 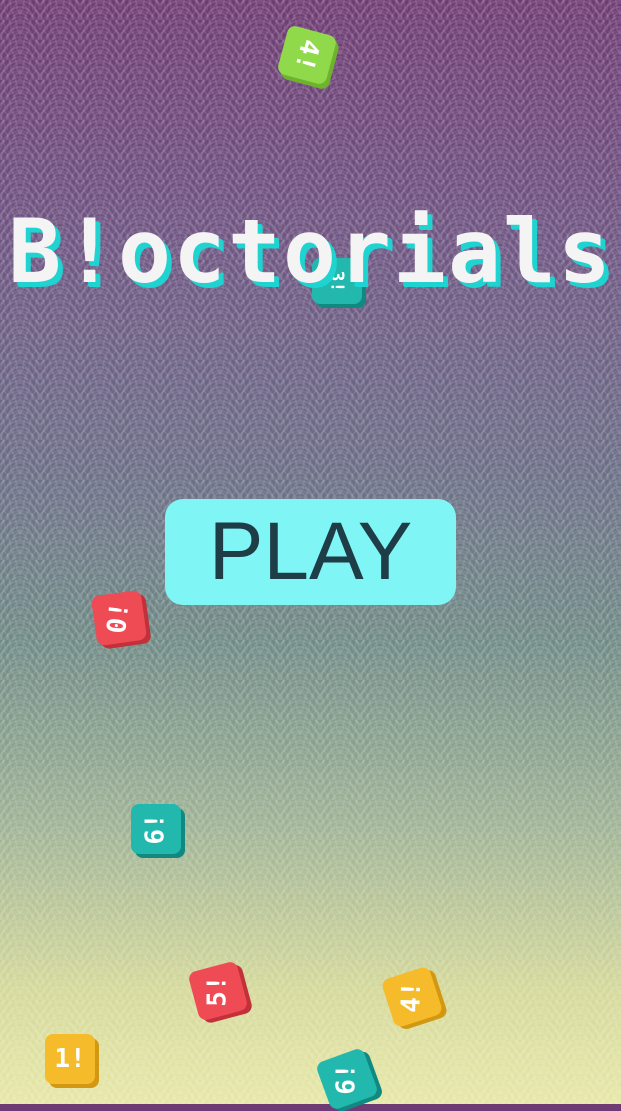 I want to click on tile-factorial: 6!, so click(x=156, y=829).